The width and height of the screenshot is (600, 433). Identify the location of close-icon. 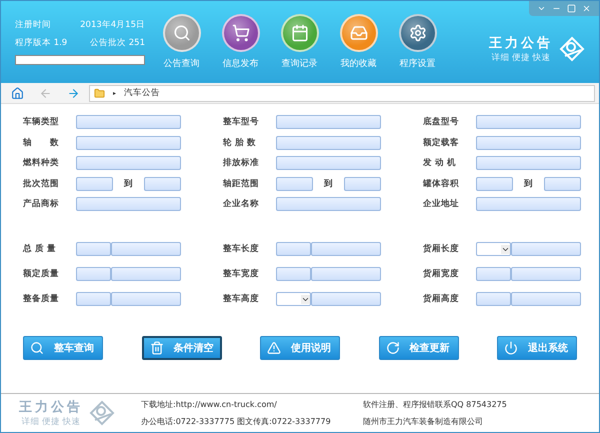
(586, 8).